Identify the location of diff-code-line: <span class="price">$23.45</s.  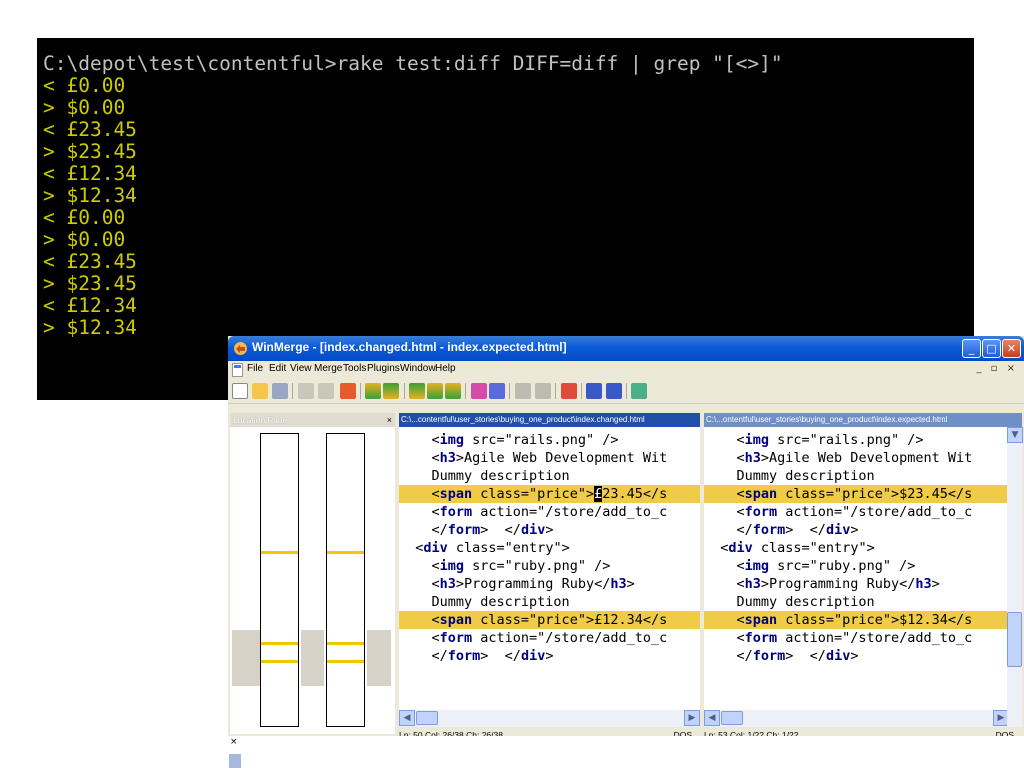
(863, 494).